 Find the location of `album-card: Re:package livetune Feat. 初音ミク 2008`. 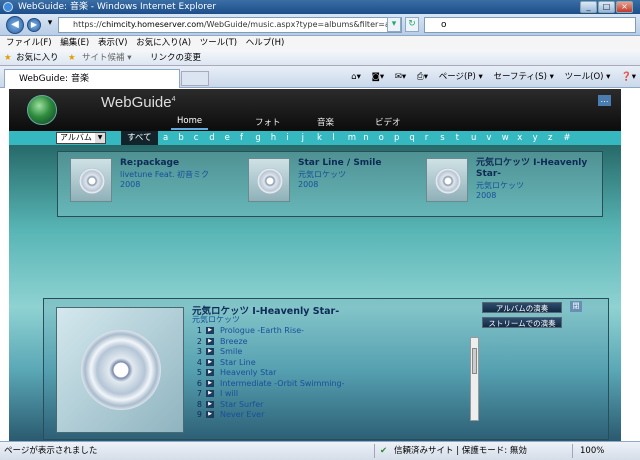

album-card: Re:package livetune Feat. 初音ミク 2008 is located at coordinates (155, 184).